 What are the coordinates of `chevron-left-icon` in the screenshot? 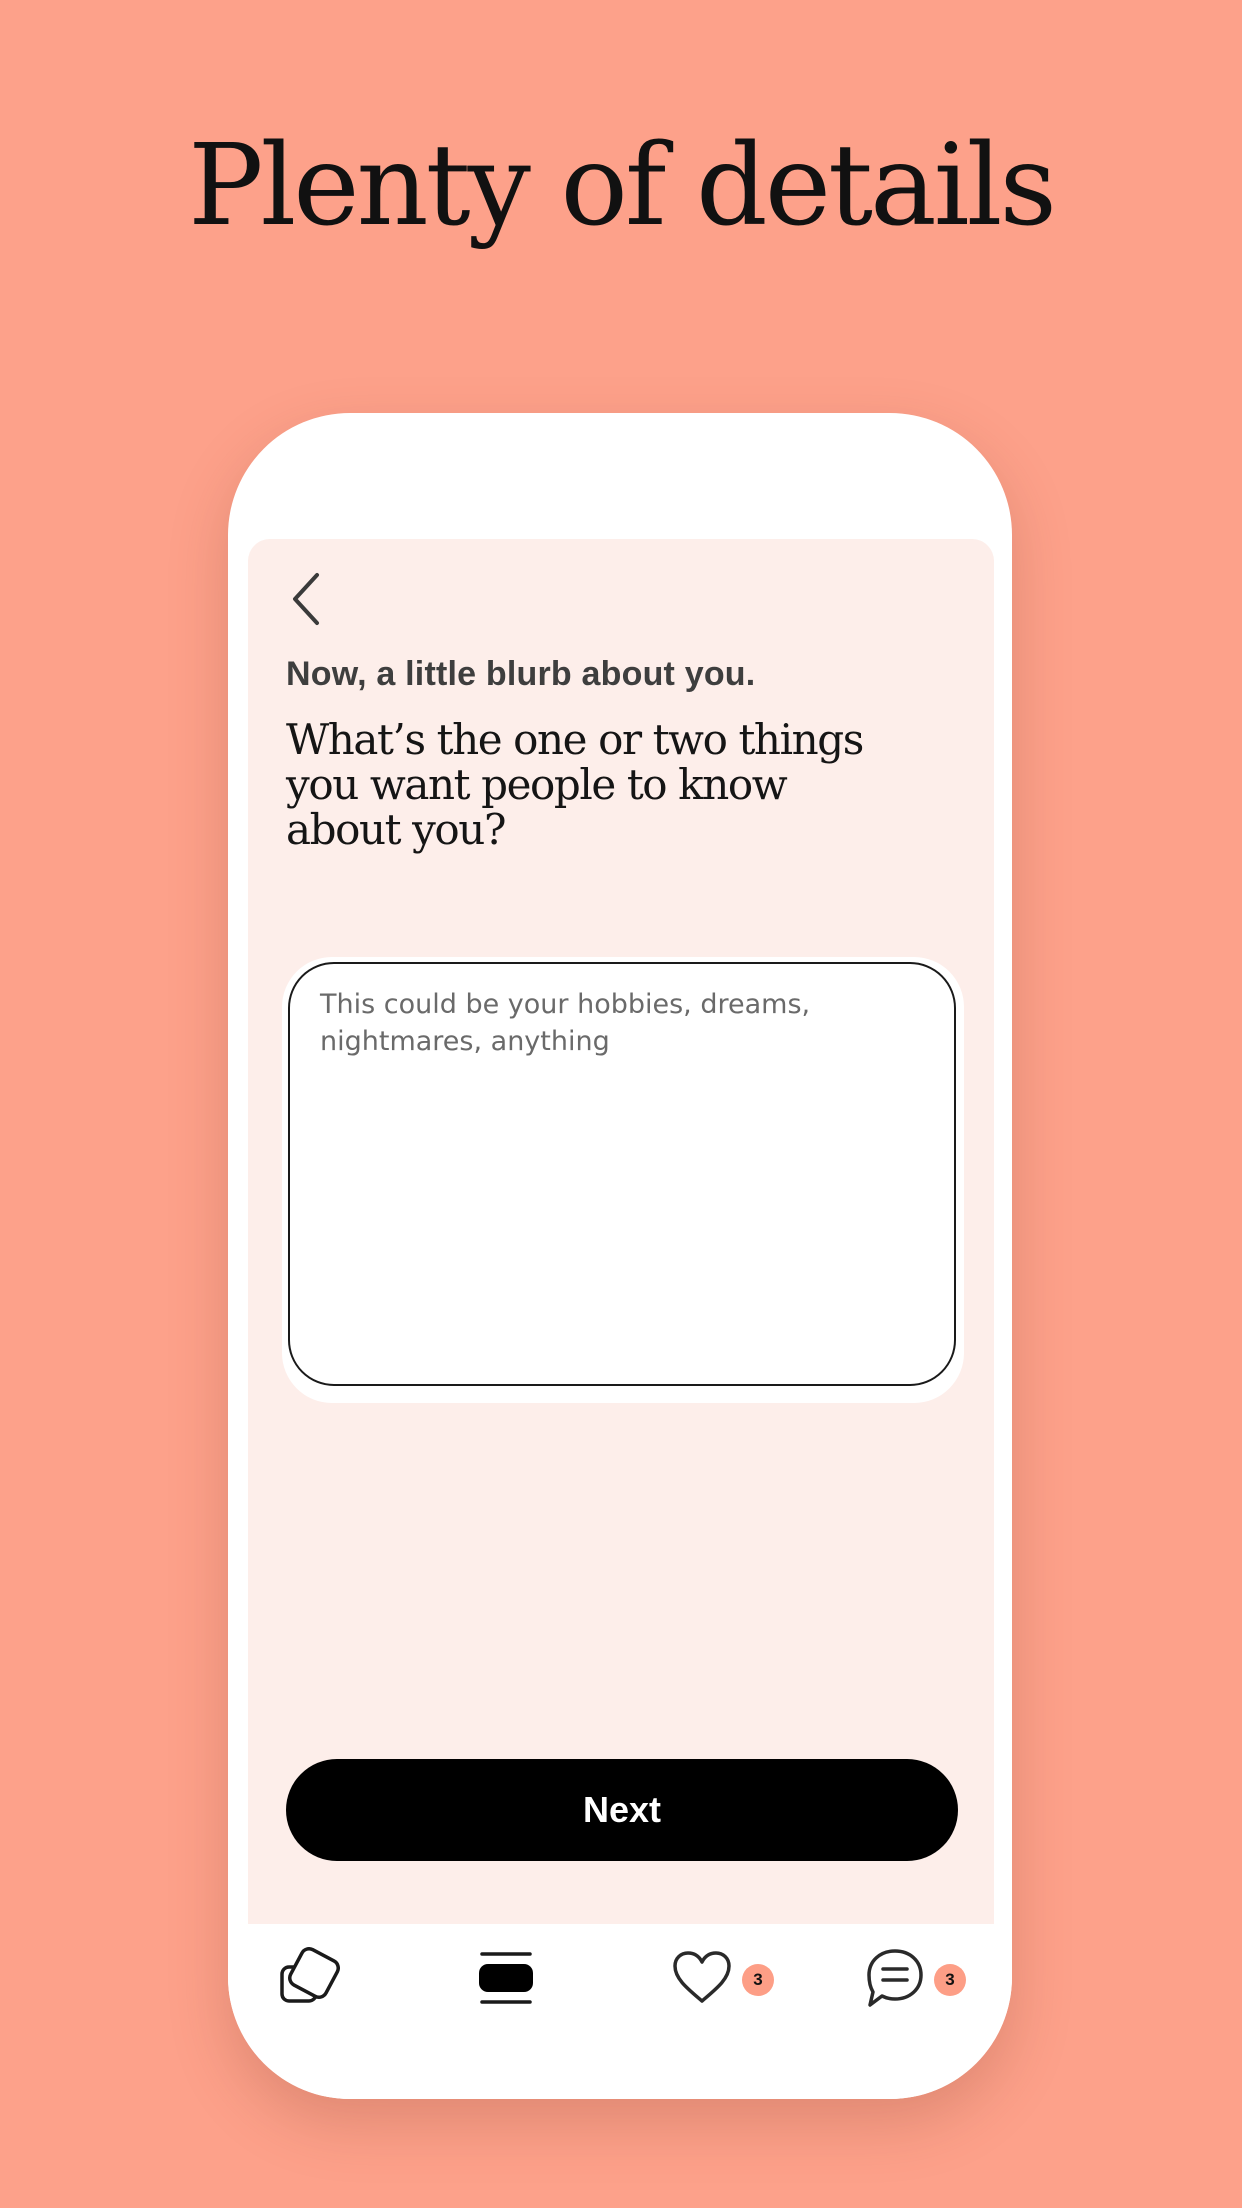 It's located at (306, 599).